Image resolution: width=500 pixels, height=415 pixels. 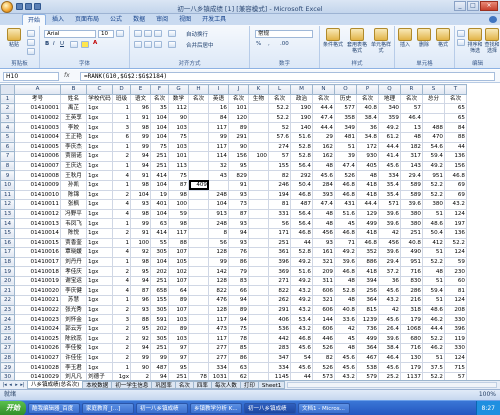 What do you see at coordinates (389, 214) in the screenshot?
I see `cell-Q13: 39.6` at bounding box center [389, 214].